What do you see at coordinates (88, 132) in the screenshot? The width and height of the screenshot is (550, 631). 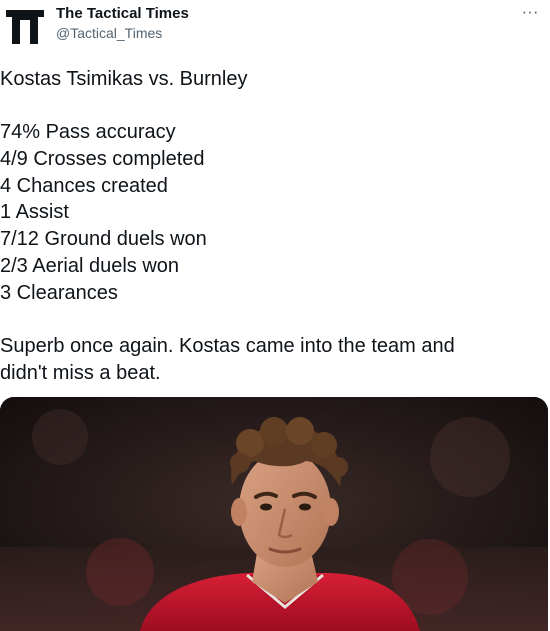 I see `stat-pass-accuracy: 74% Pass accuracy` at bounding box center [88, 132].